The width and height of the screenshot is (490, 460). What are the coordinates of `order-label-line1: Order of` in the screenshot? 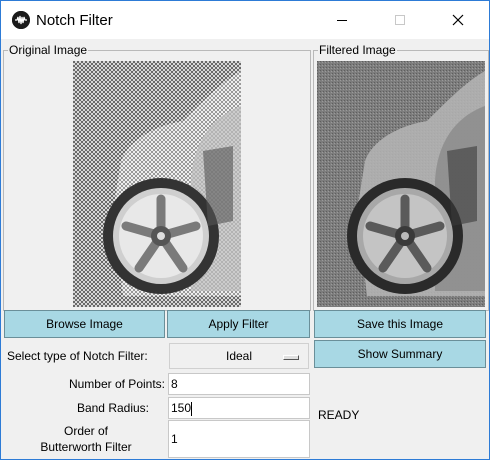 It's located at (85, 431).